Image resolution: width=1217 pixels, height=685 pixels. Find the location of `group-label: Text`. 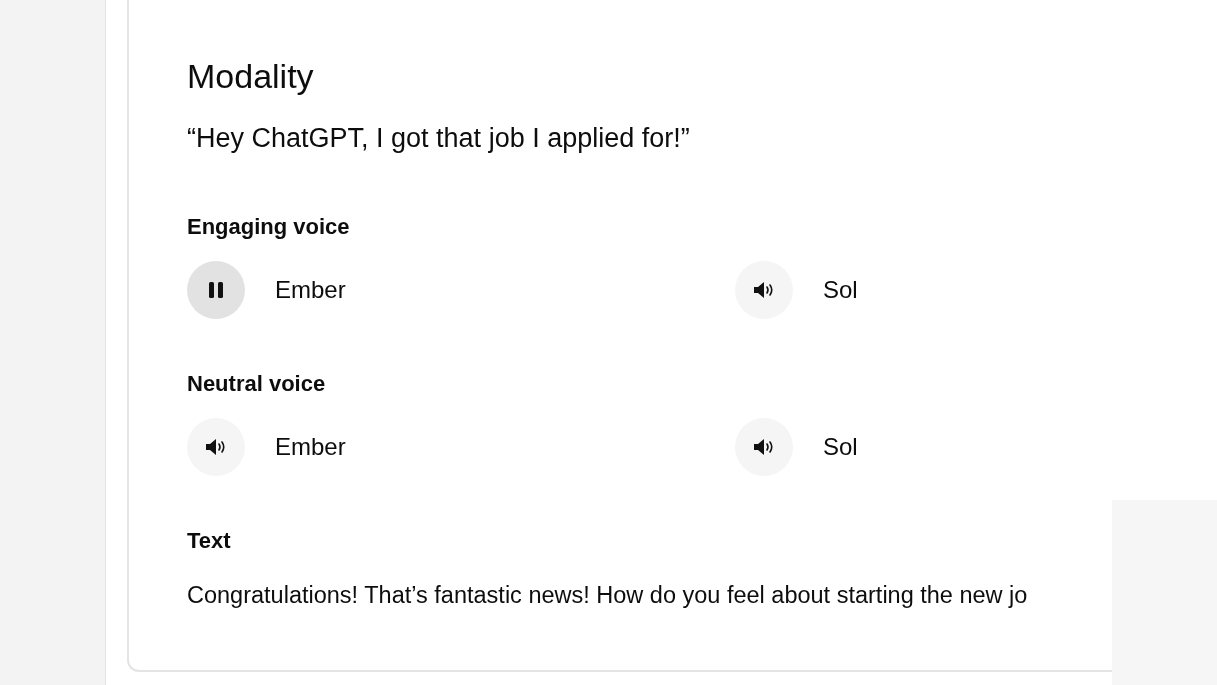

group-label: Text is located at coordinates (209, 541).